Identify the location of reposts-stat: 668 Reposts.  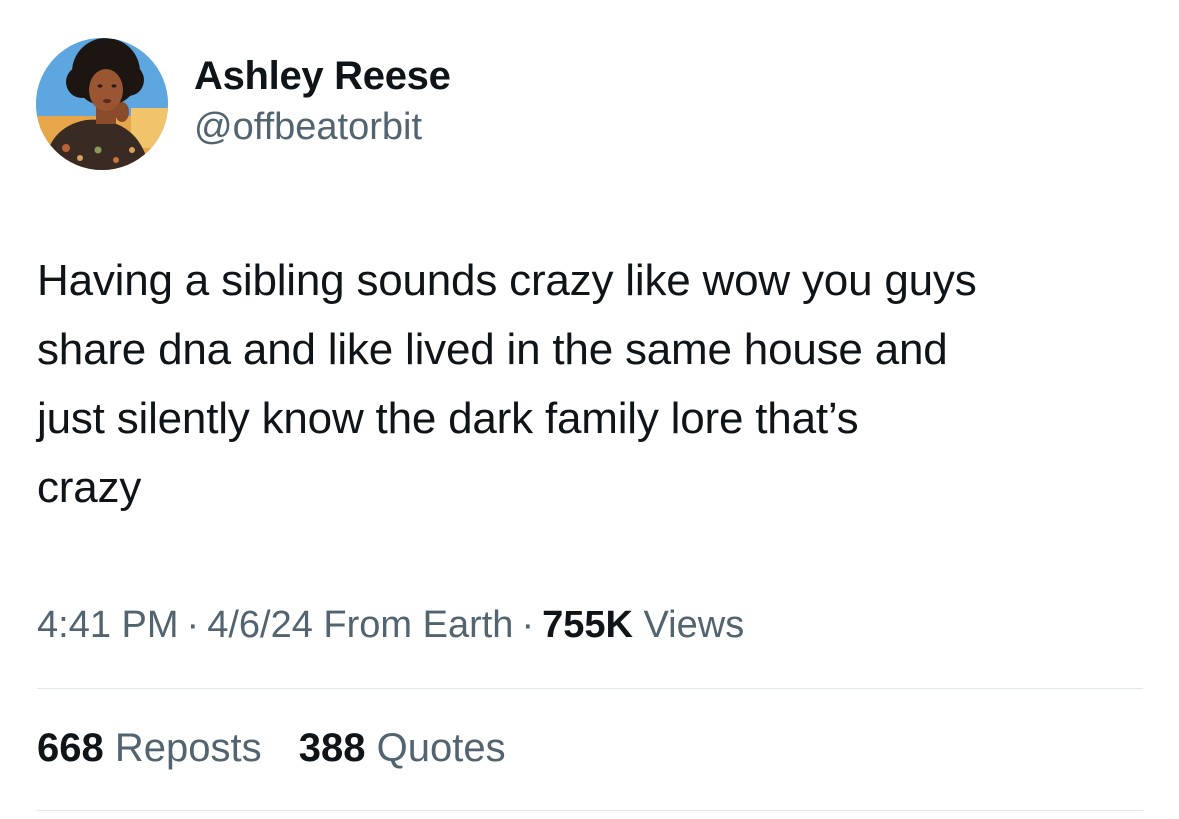
(149, 748).